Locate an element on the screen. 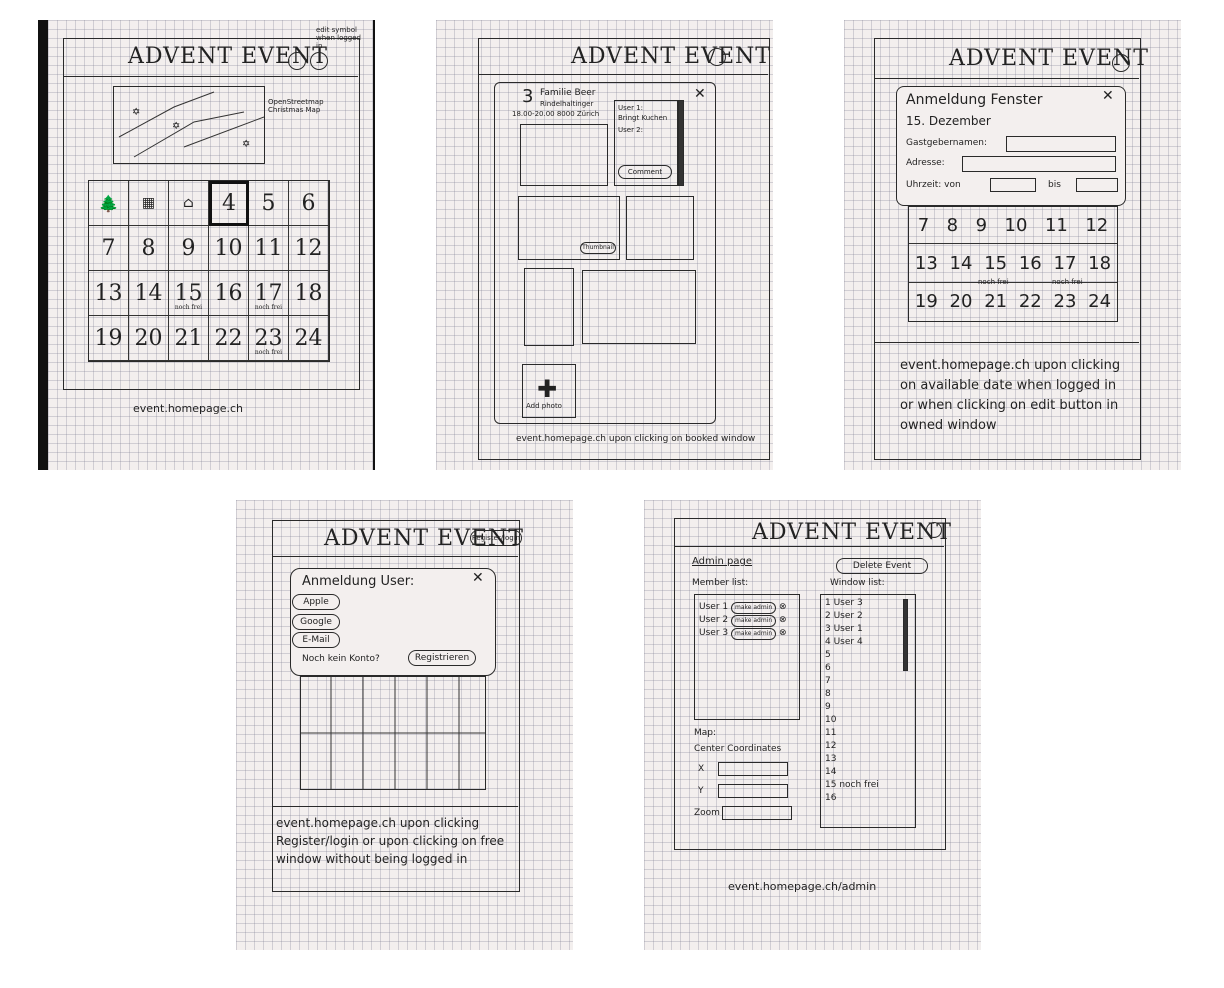 This screenshot has height=988, width=1224. register-button: Registrieren is located at coordinates (442, 658).